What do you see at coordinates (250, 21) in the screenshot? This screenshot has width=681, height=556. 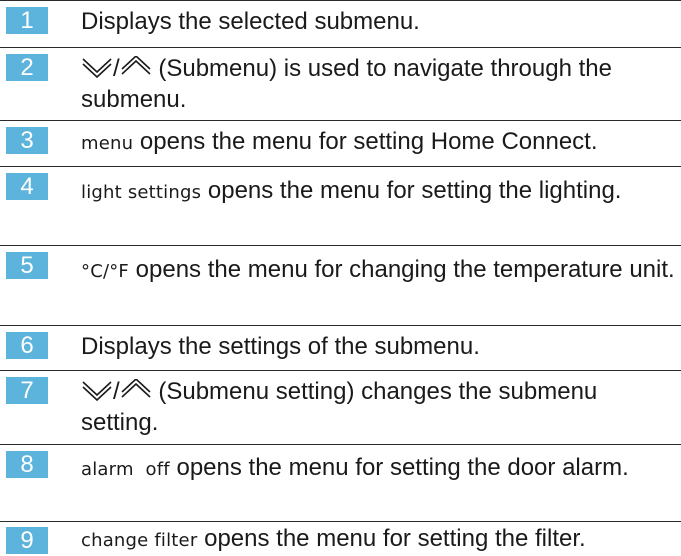 I see `legend-text: Displays the selected submenu.` at bounding box center [250, 21].